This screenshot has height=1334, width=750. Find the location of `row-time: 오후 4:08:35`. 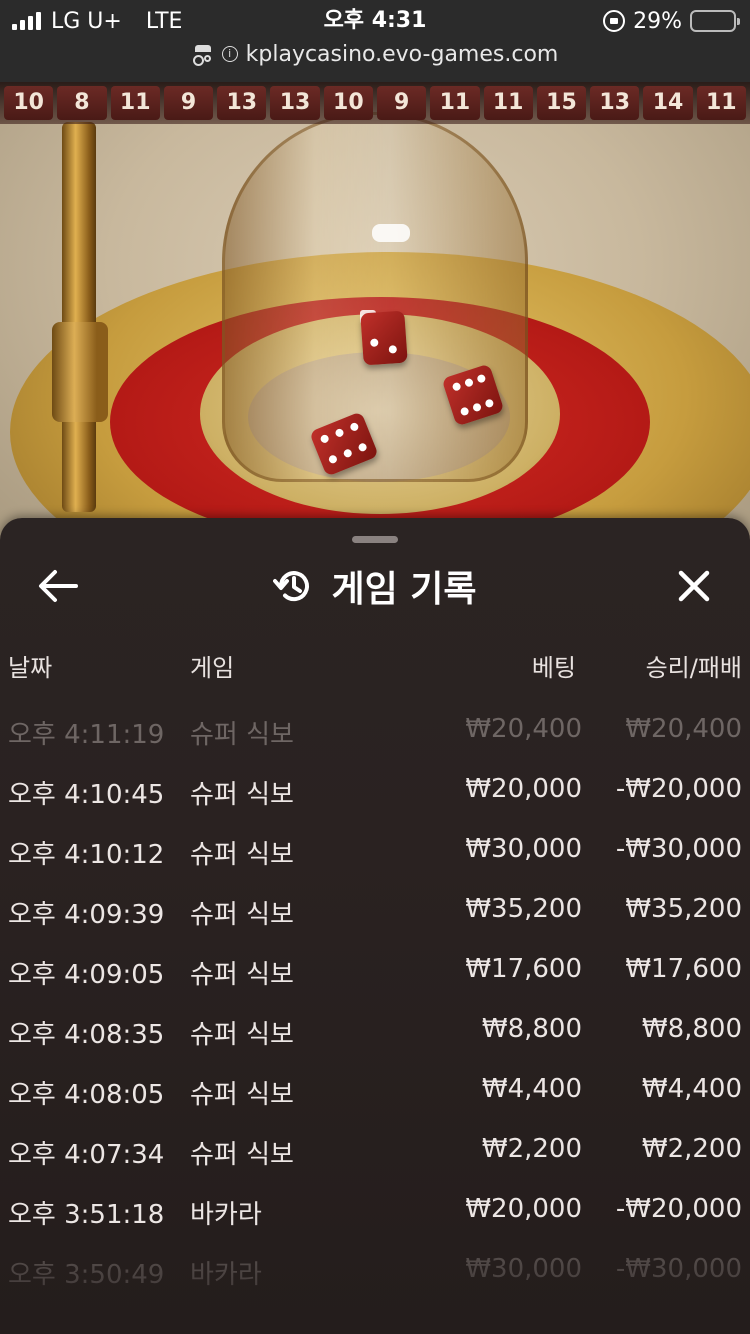

row-time: 오후 4:08:35 is located at coordinates (86, 1035).